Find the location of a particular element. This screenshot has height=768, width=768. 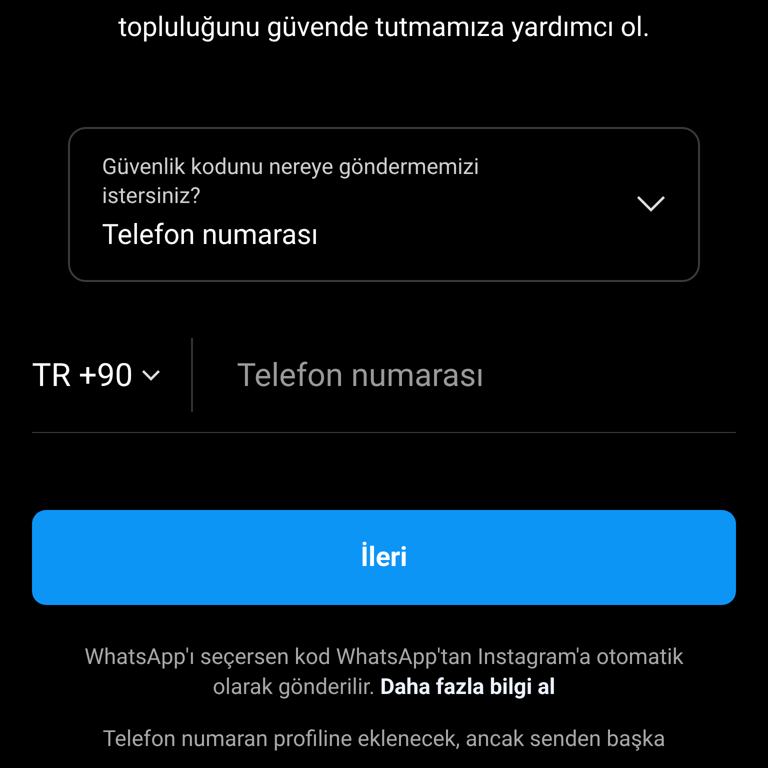

country-code-selector: TR +90 is located at coordinates (112, 375).